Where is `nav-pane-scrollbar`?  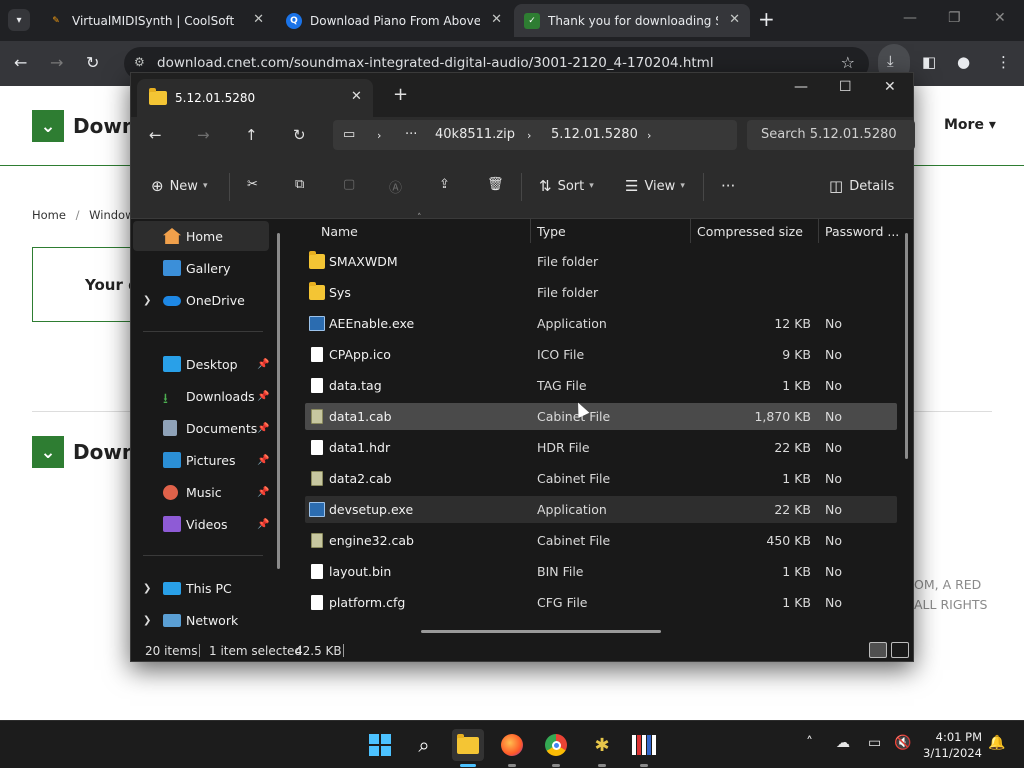 nav-pane-scrollbar is located at coordinates (278, 401).